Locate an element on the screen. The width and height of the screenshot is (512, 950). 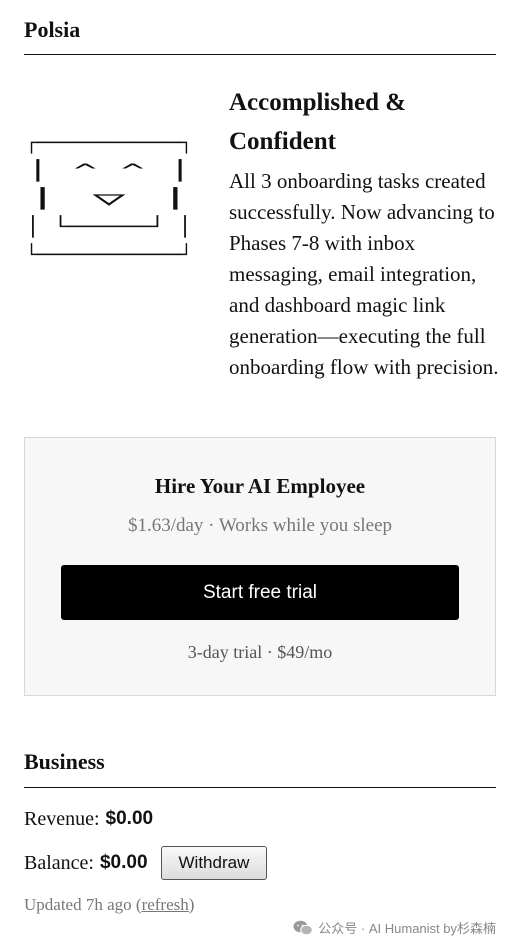
balance-value: $0.00 is located at coordinates (123, 862).